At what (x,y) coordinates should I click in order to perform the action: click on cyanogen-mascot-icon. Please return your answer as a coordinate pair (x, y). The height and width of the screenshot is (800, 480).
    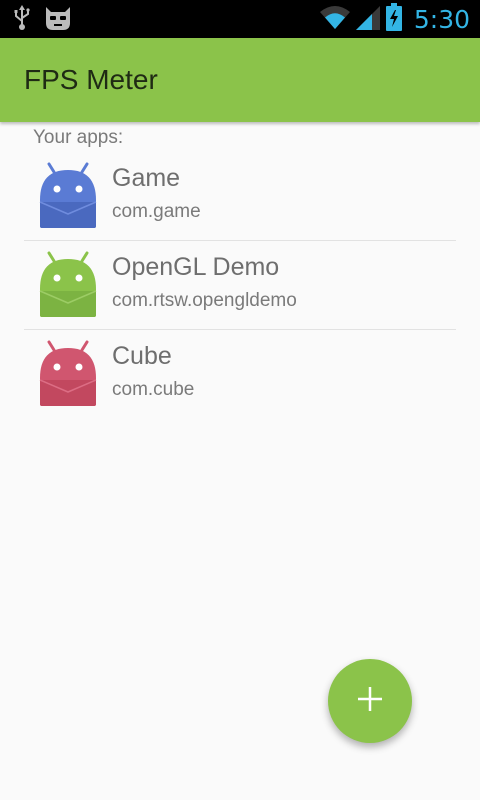
    Looking at the image, I should click on (58, 20).